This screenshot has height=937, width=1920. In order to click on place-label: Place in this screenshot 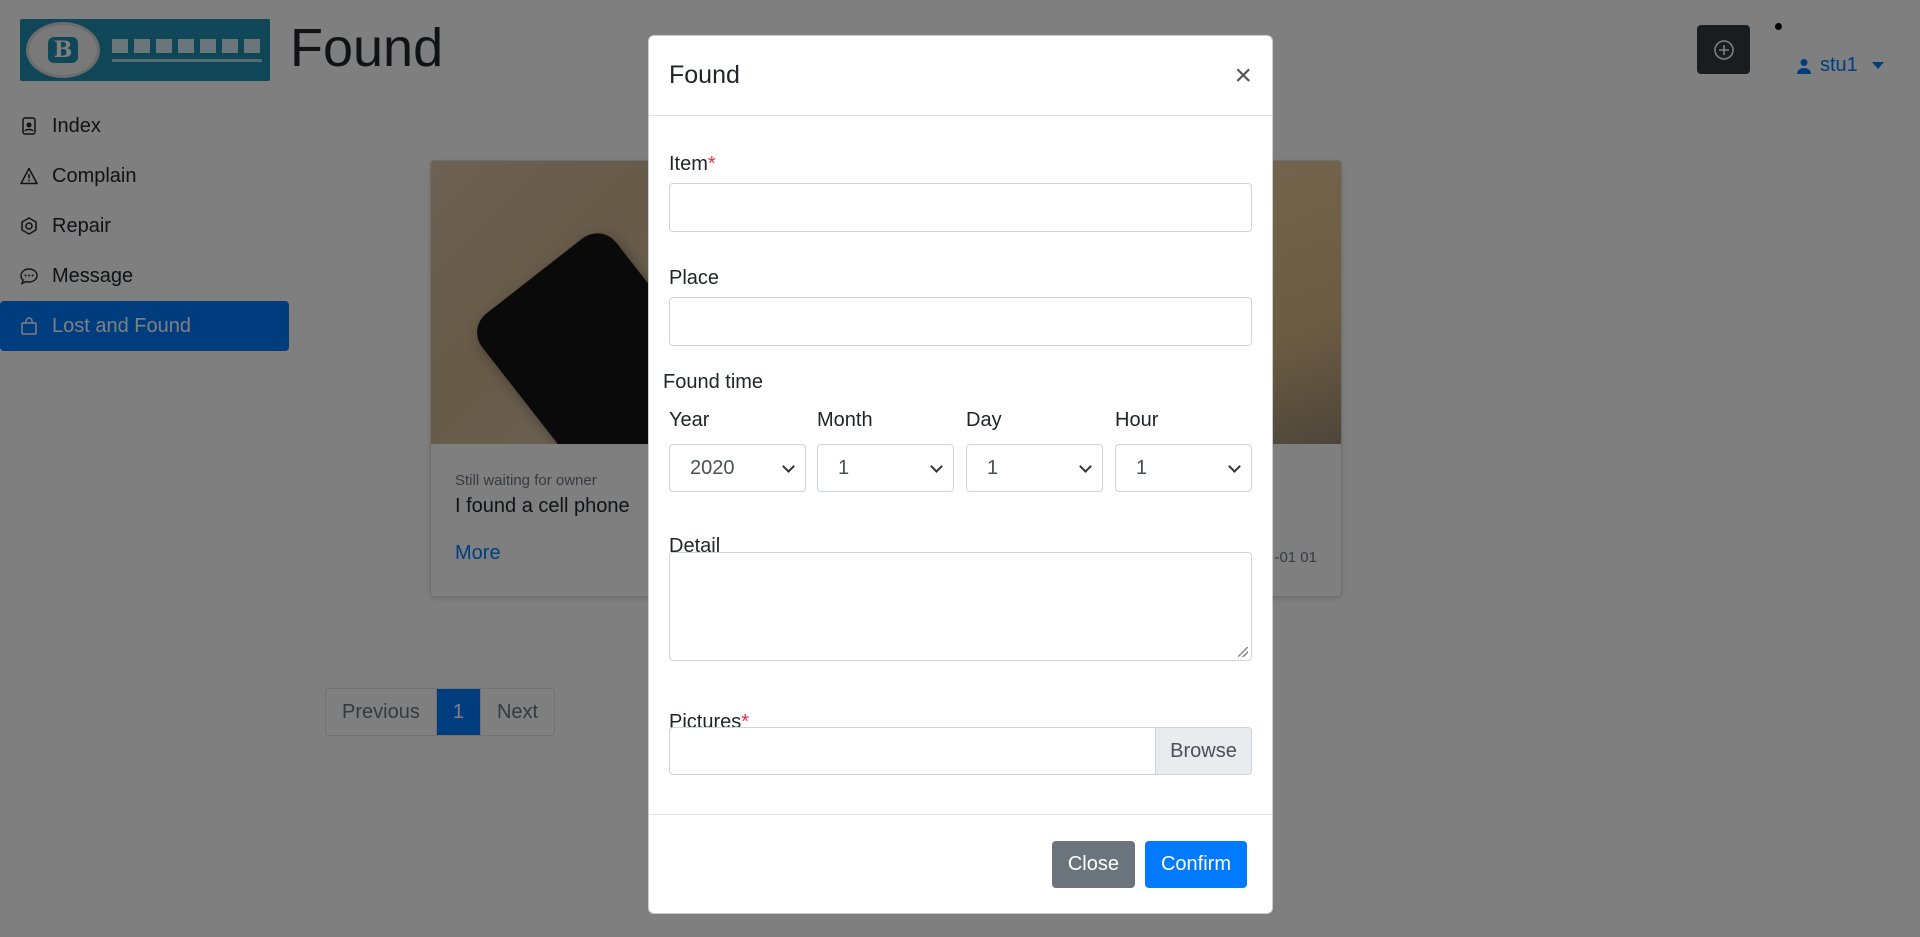, I will do `click(694, 278)`.